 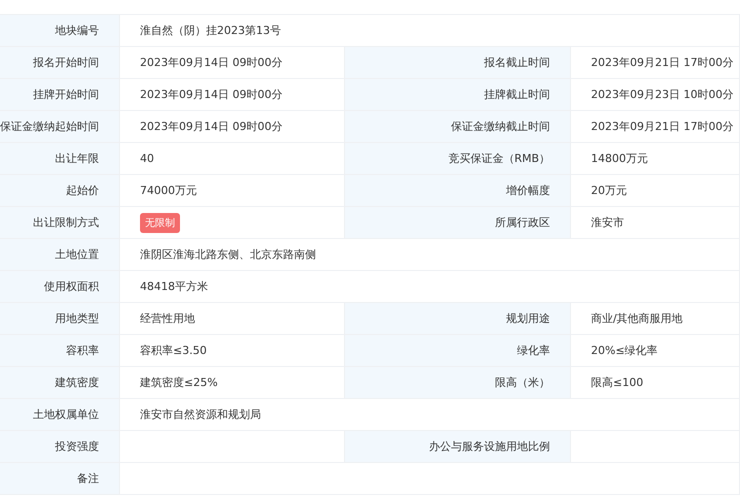 What do you see at coordinates (160, 222) in the screenshot?
I see `status-tag: 无限制` at bounding box center [160, 222].